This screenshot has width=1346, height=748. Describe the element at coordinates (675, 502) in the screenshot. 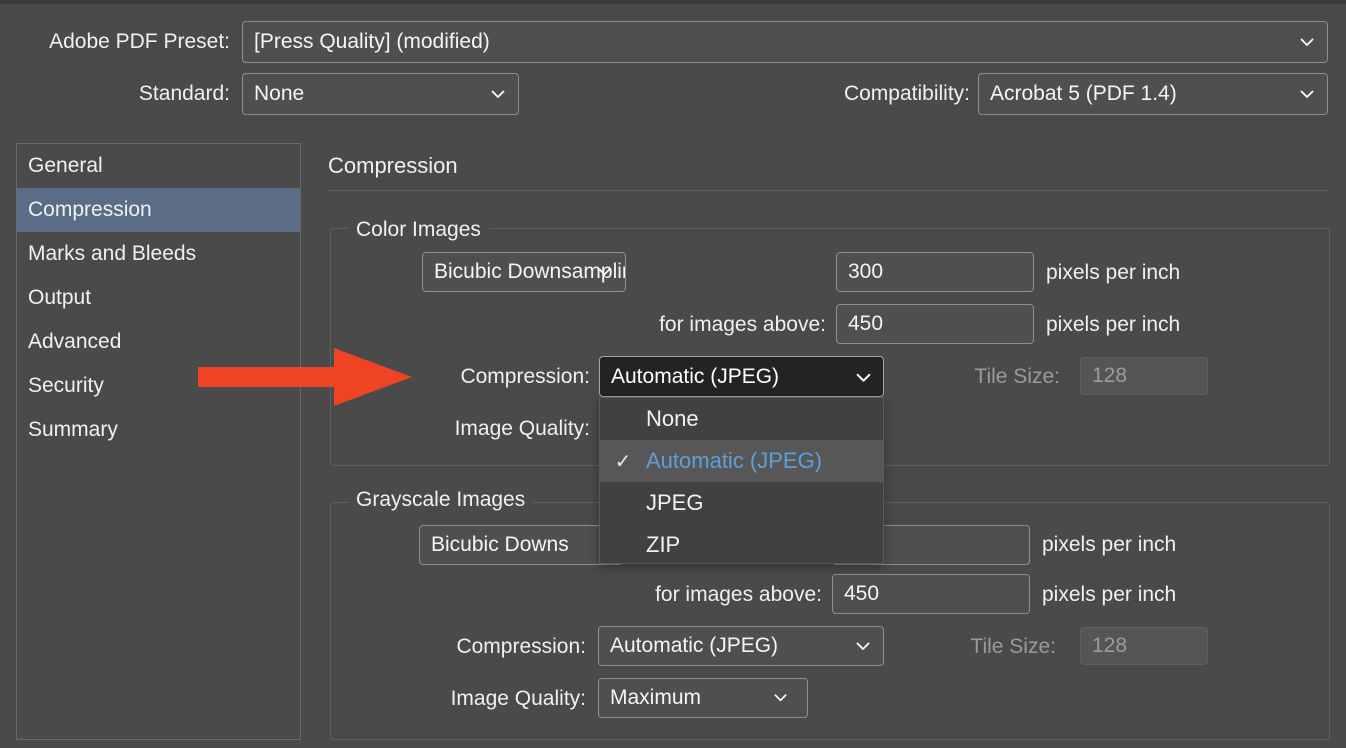

I see `menu-item-label: JPEG` at that location.